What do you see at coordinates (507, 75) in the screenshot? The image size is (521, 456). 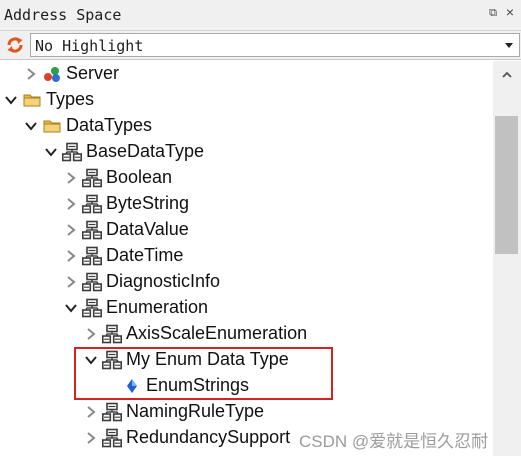 I see `scroll-up-icon` at bounding box center [507, 75].